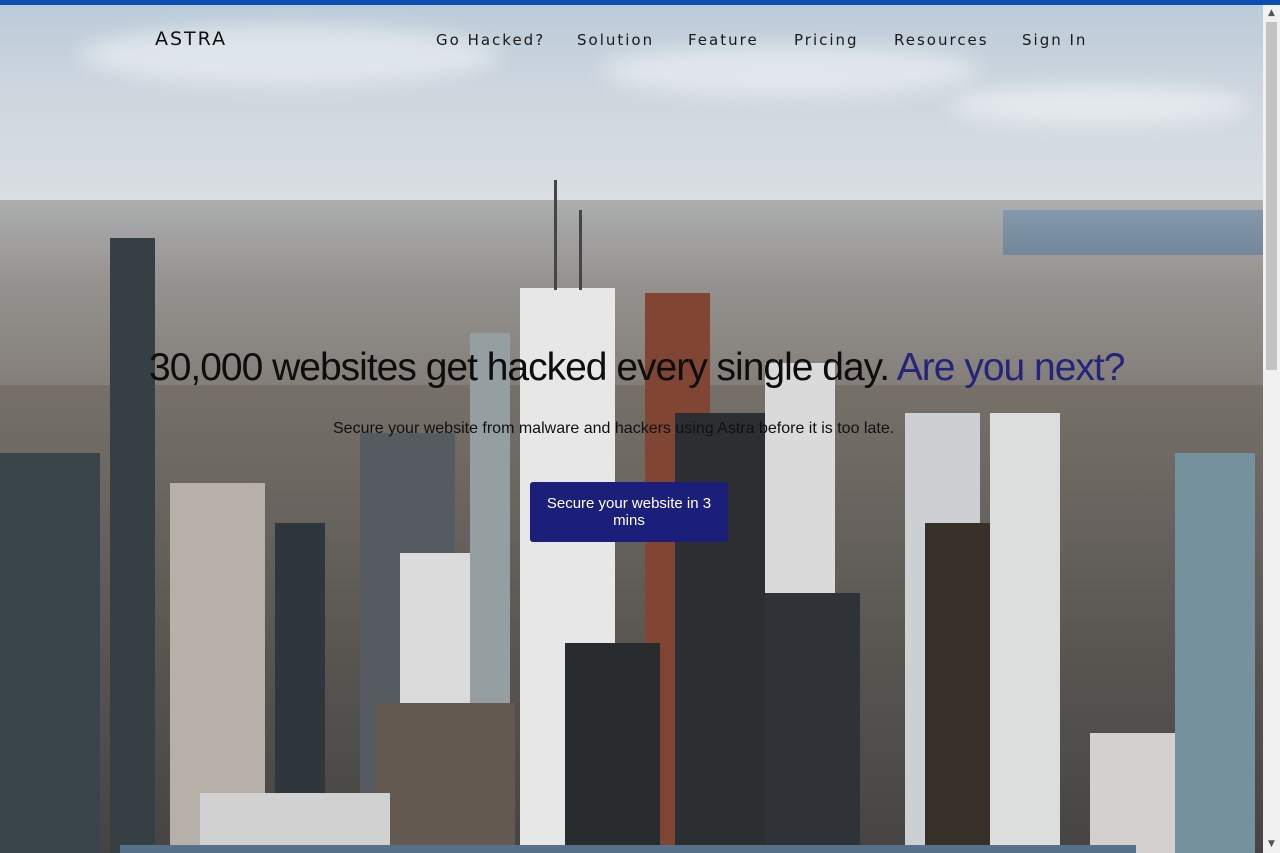 This screenshot has height=853, width=1280. Describe the element at coordinates (723, 40) in the screenshot. I see `nav-feature: Feature` at that location.